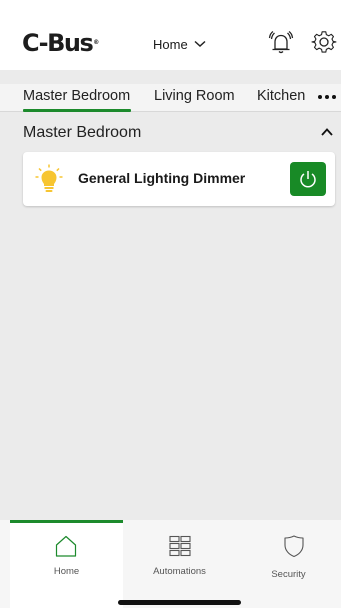 The height and width of the screenshot is (608, 341). I want to click on bottom-navigation: Home Automations Security, so click(170, 564).